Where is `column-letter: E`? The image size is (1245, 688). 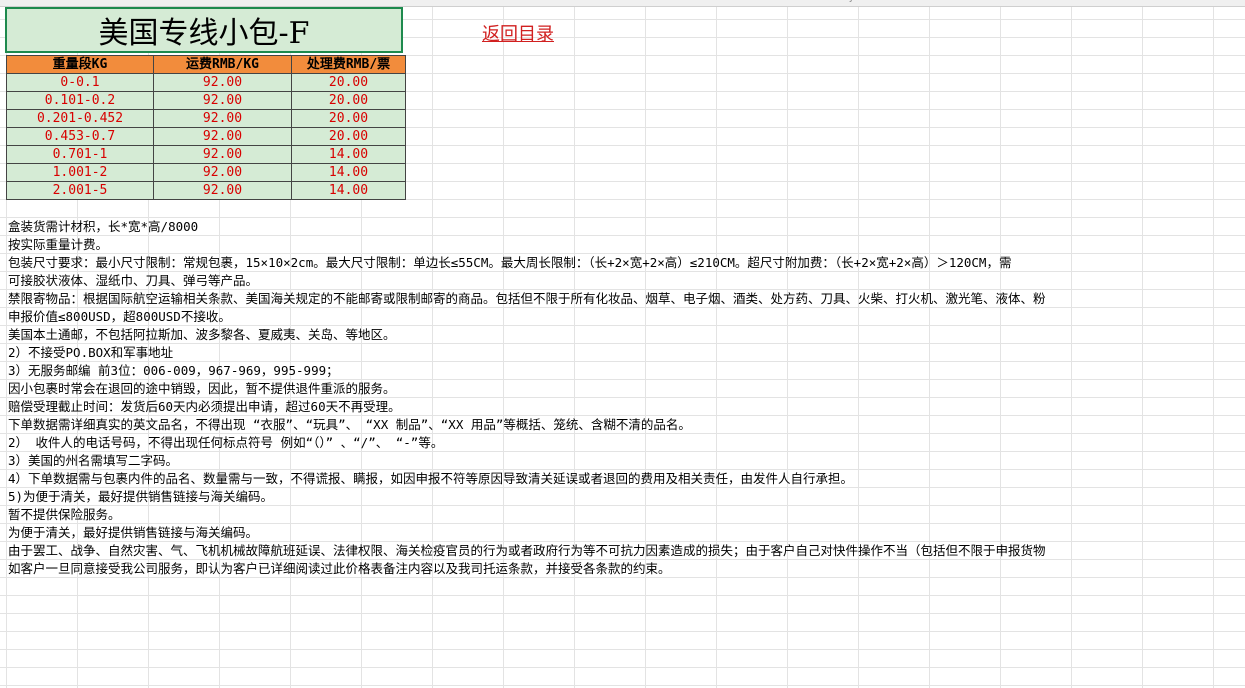 column-letter: E is located at coordinates (403, 1).